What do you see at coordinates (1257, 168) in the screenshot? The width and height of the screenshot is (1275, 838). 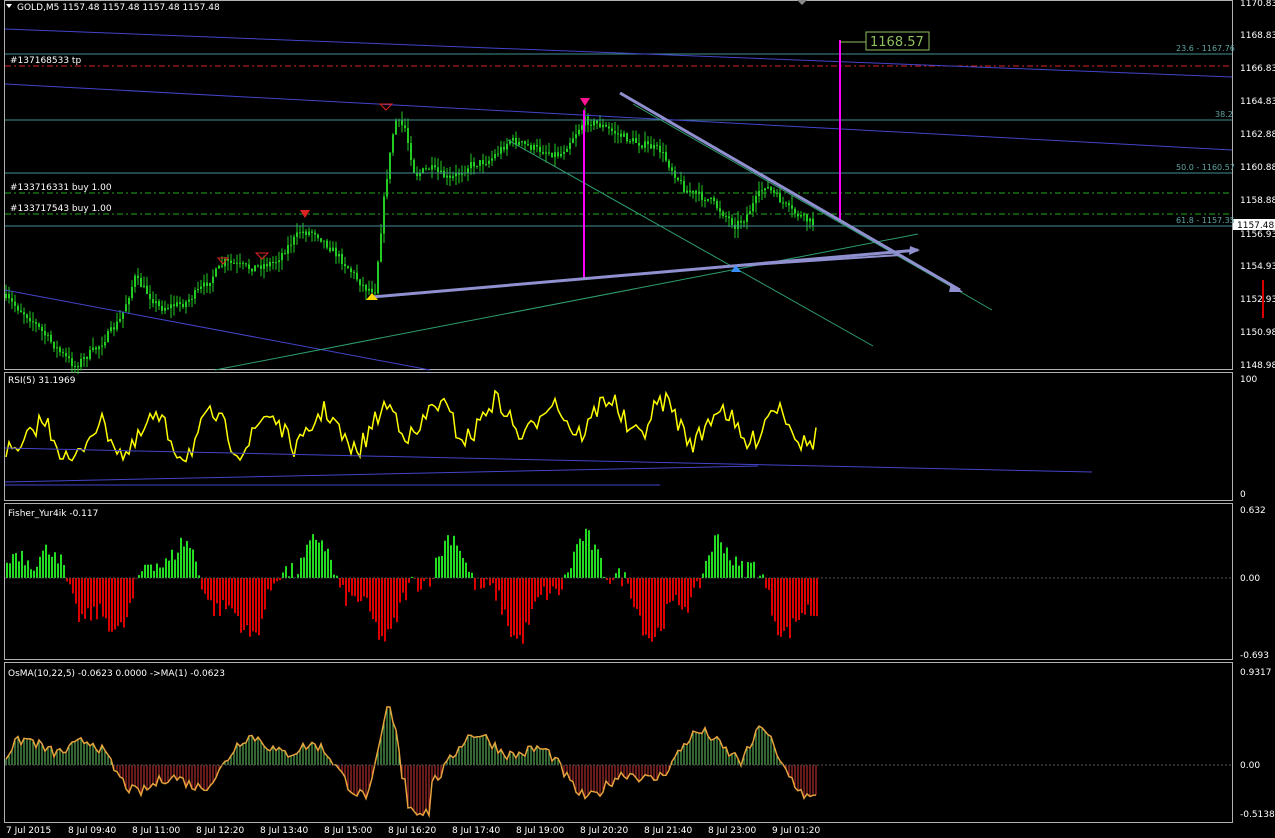 I see `price-tick: 1160.88` at bounding box center [1257, 168].